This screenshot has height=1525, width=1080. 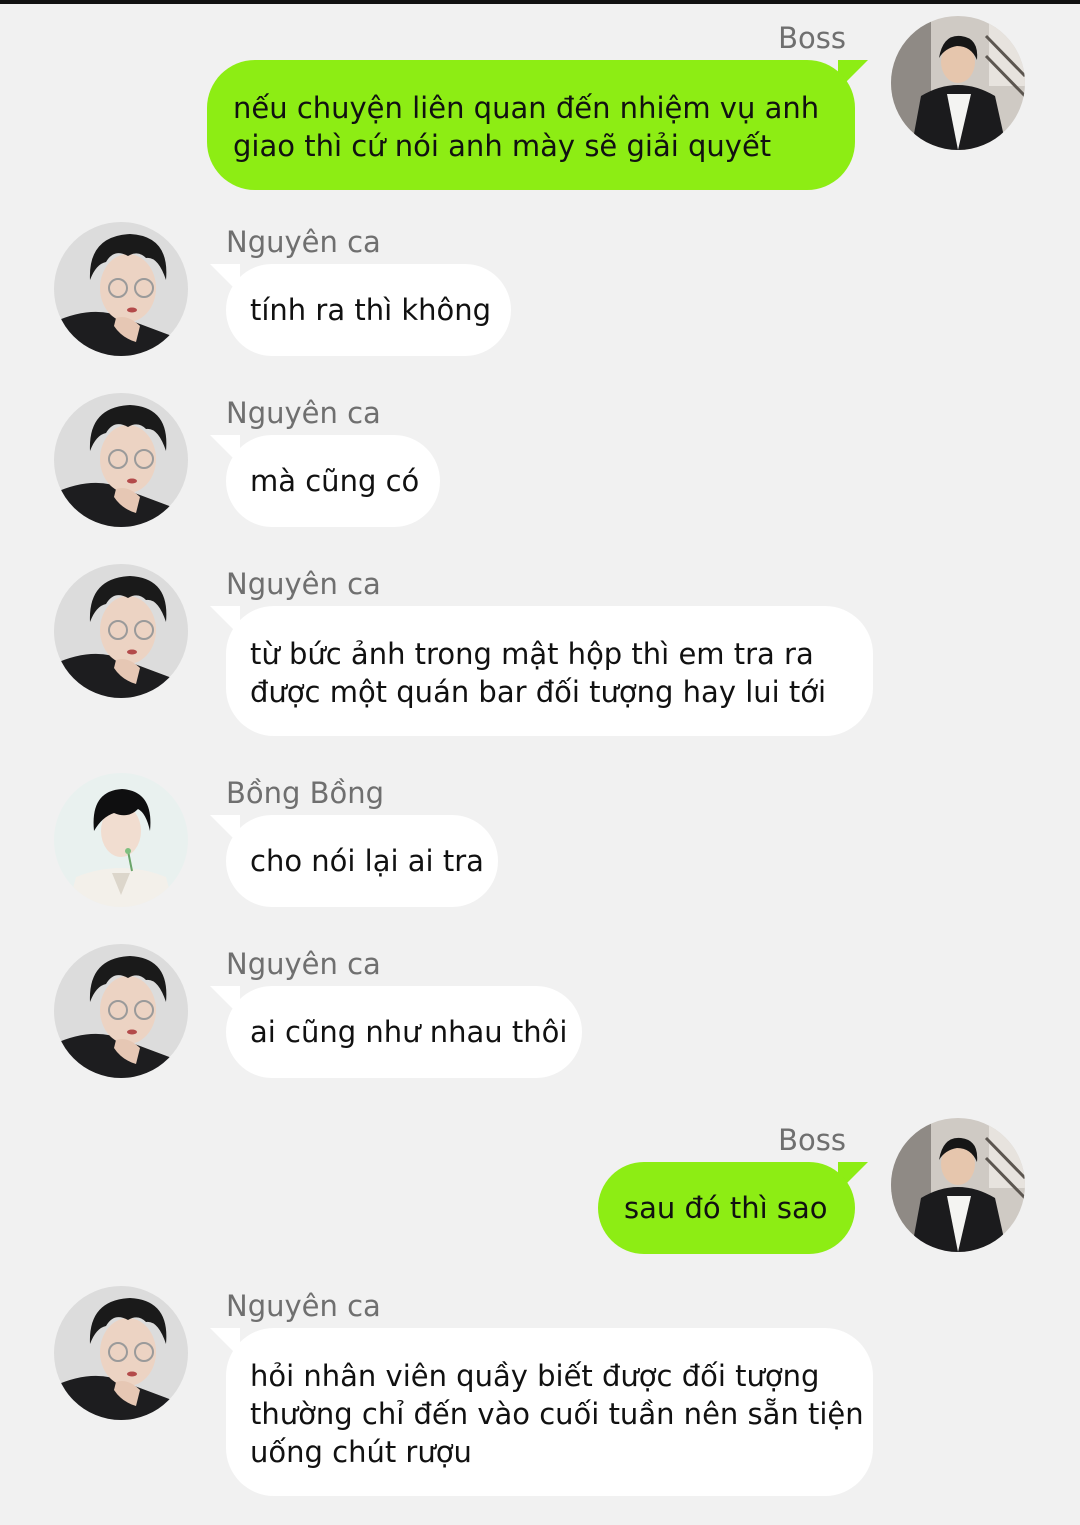 I want to click on message-line: tính ra thì không, so click(x=371, y=310).